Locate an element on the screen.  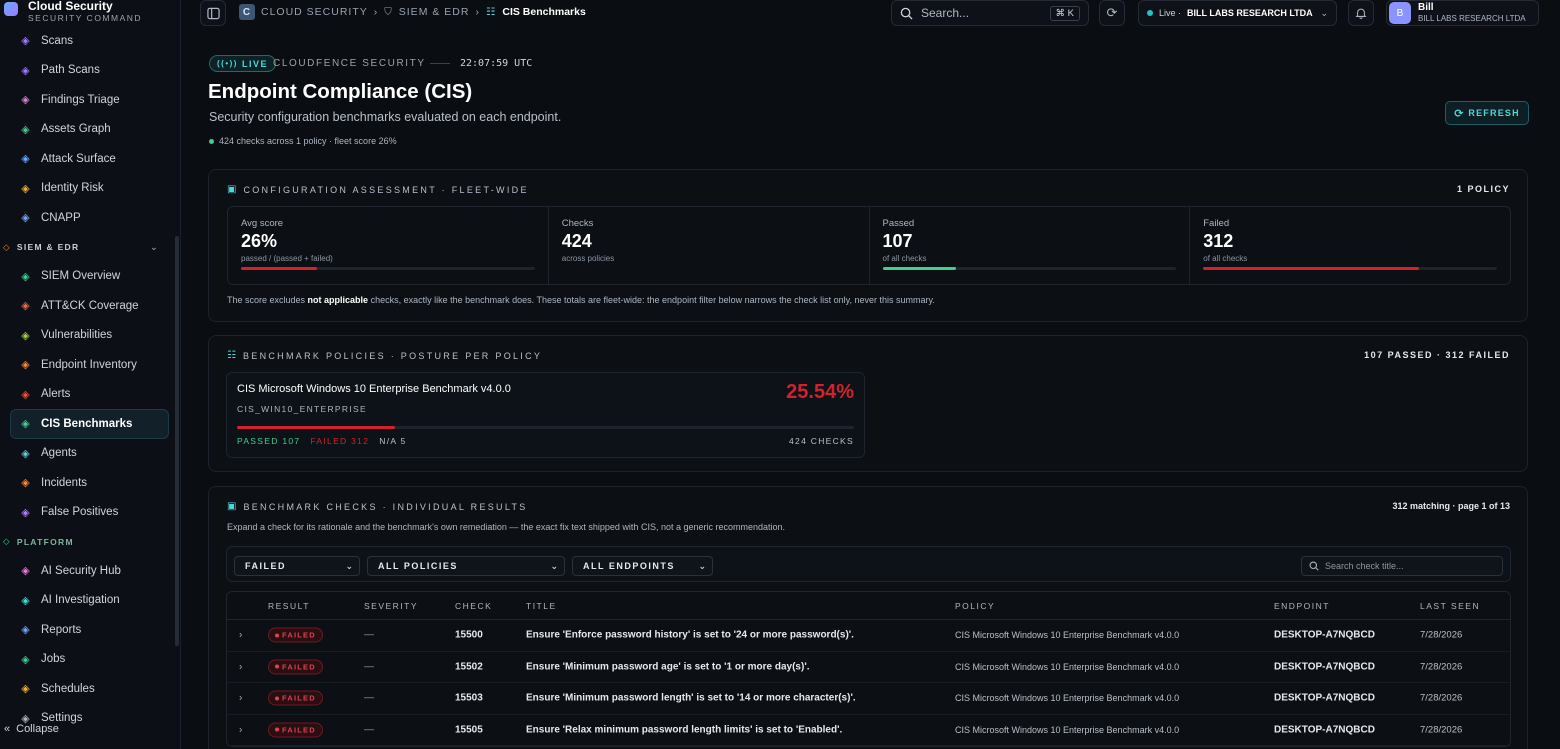
triage-icon: ◈ is located at coordinates (25, 100).